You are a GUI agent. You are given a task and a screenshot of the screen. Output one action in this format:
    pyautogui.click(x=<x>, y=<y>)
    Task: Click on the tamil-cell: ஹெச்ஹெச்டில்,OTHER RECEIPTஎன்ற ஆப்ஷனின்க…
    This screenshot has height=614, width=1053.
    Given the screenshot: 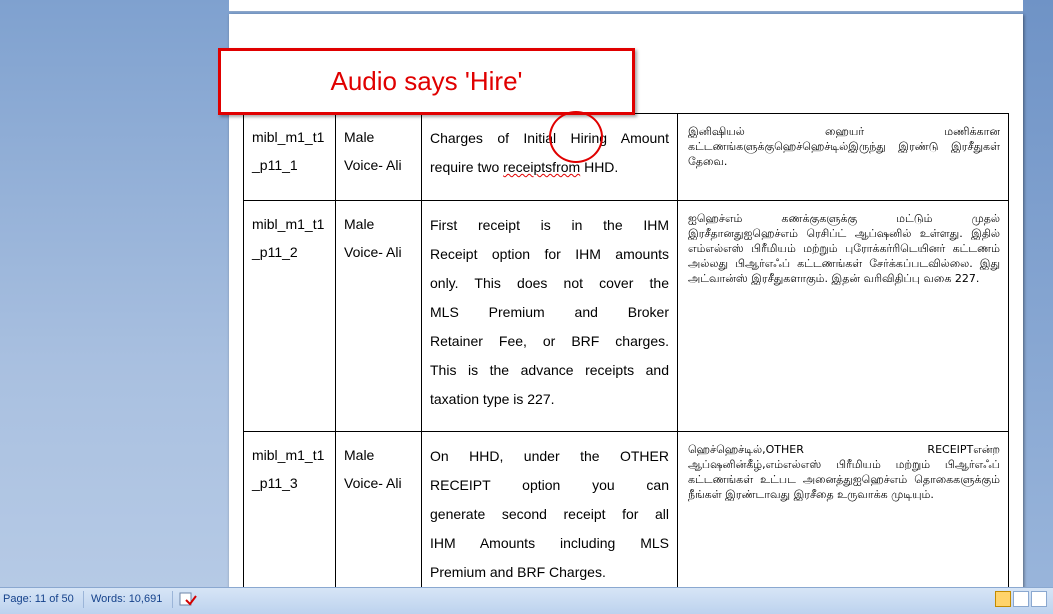 What is the action you would take?
    pyautogui.click(x=843, y=512)
    